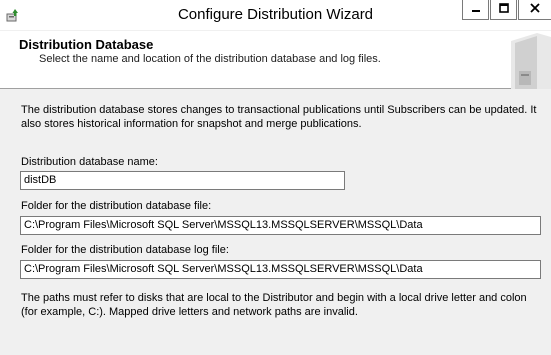  I want to click on close-icon, so click(535, 9).